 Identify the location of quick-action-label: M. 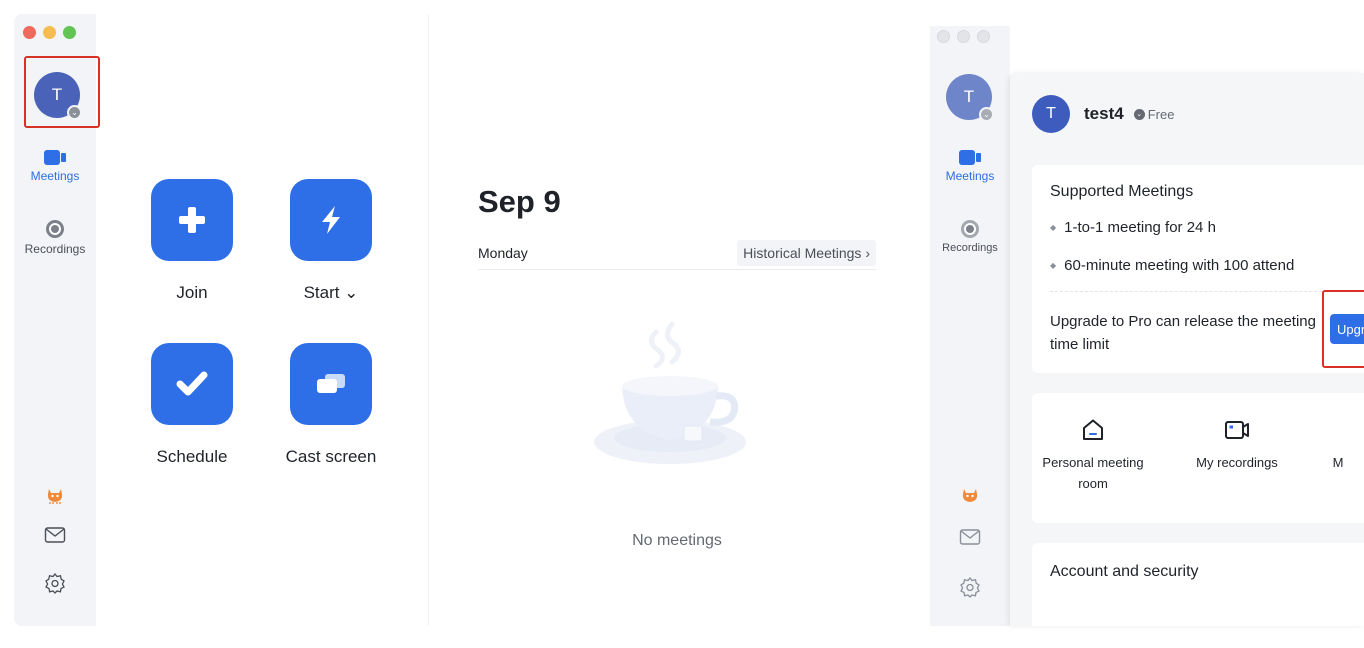
(1338, 462).